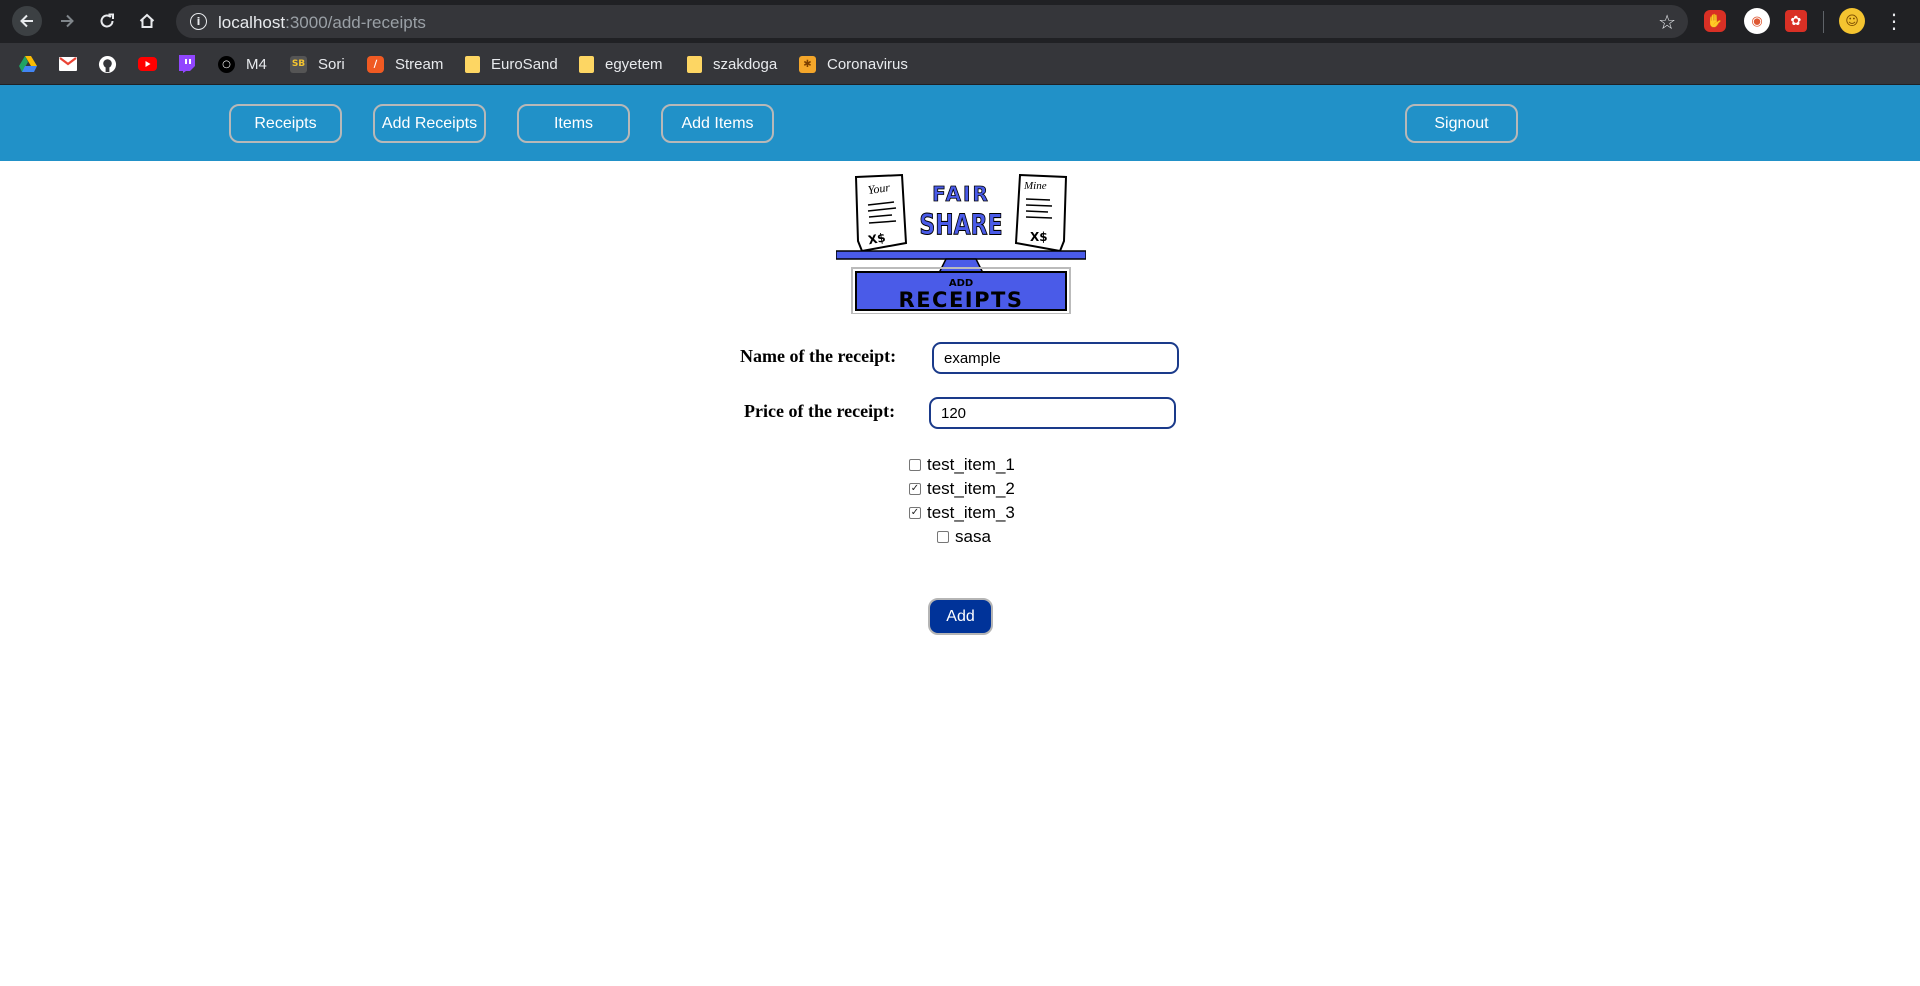 The height and width of the screenshot is (986, 1920). What do you see at coordinates (634, 64) in the screenshot?
I see `bookmark-label: egyetem` at bounding box center [634, 64].